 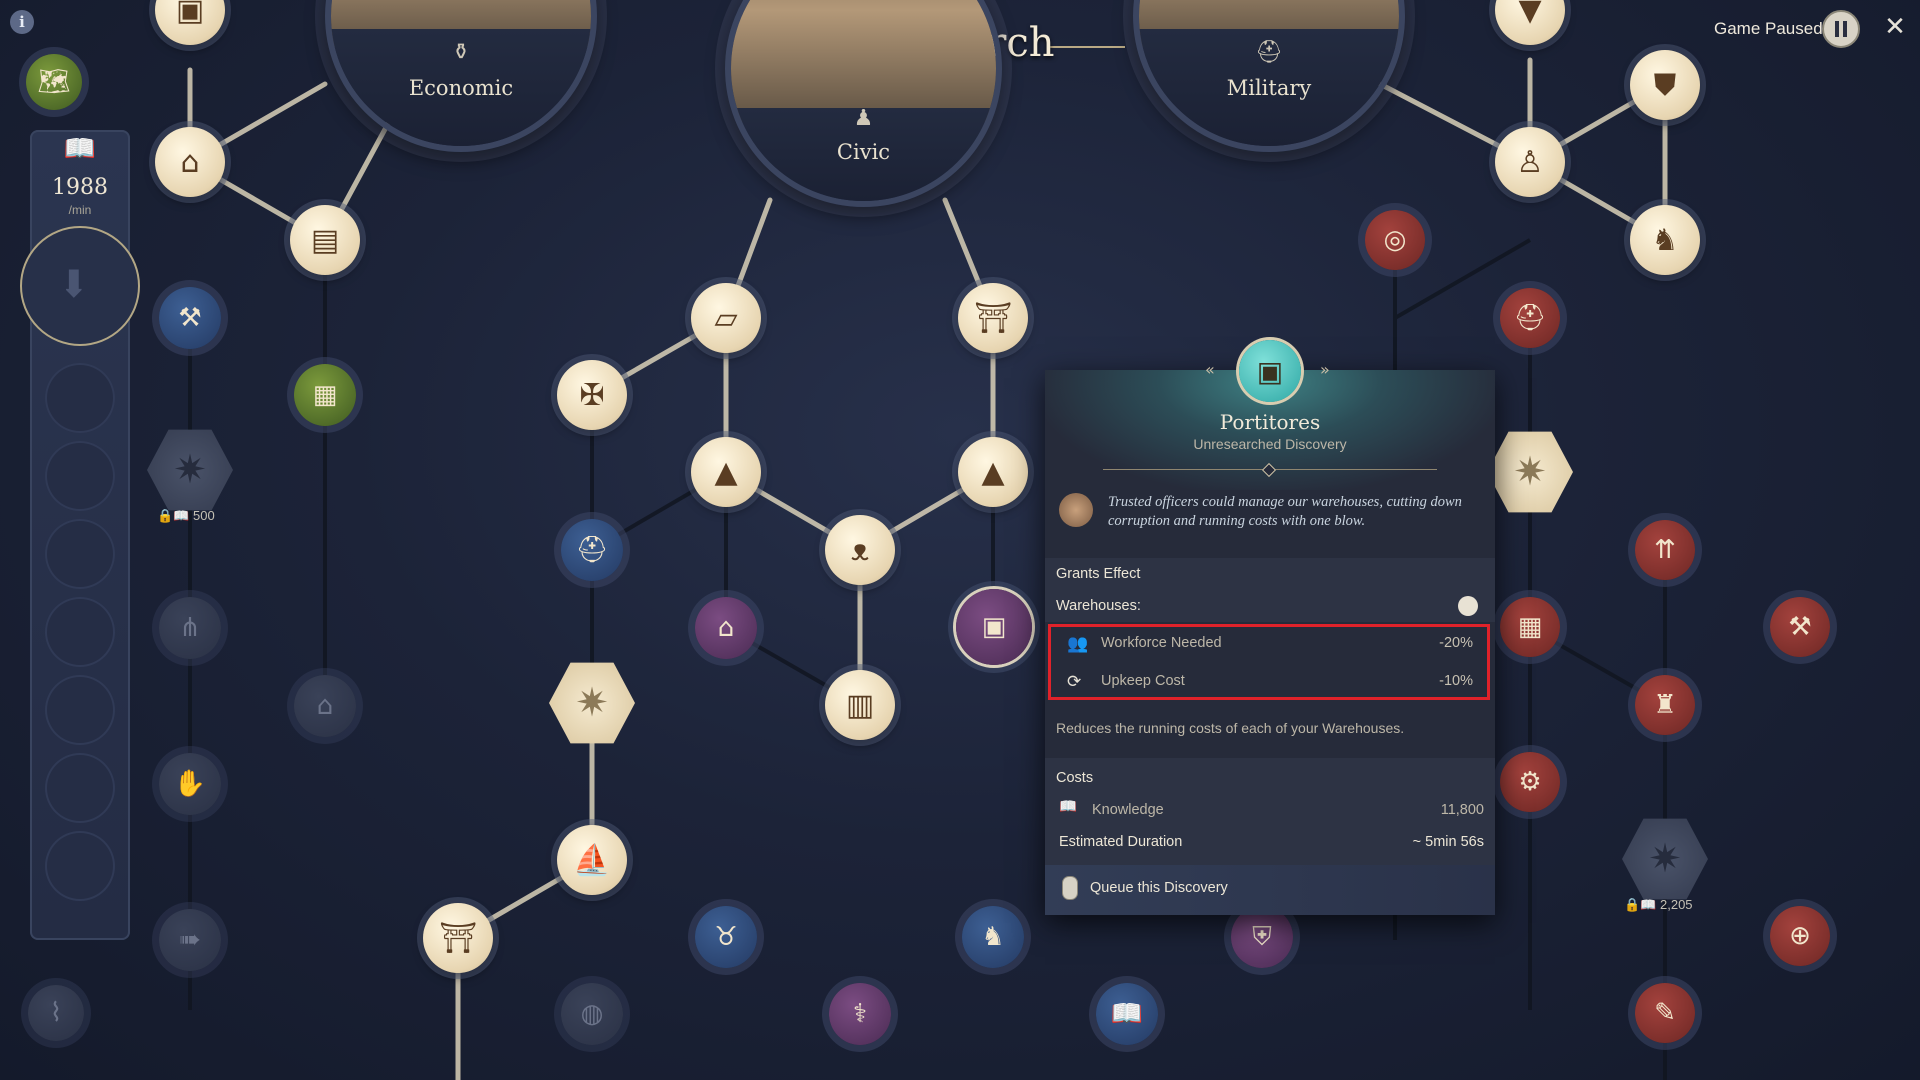 I want to click on research-node-pegasus: ♞, so click(x=993, y=937).